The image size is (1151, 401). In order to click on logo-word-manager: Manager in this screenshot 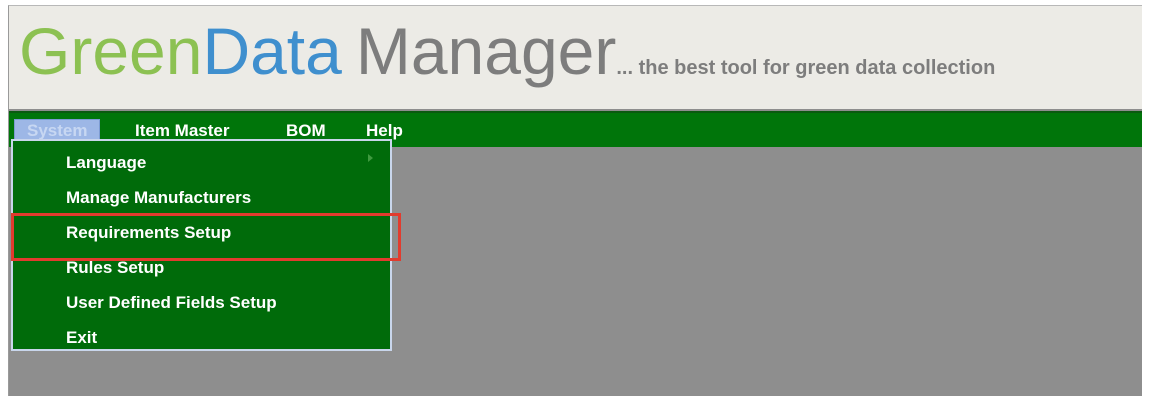, I will do `click(486, 51)`.